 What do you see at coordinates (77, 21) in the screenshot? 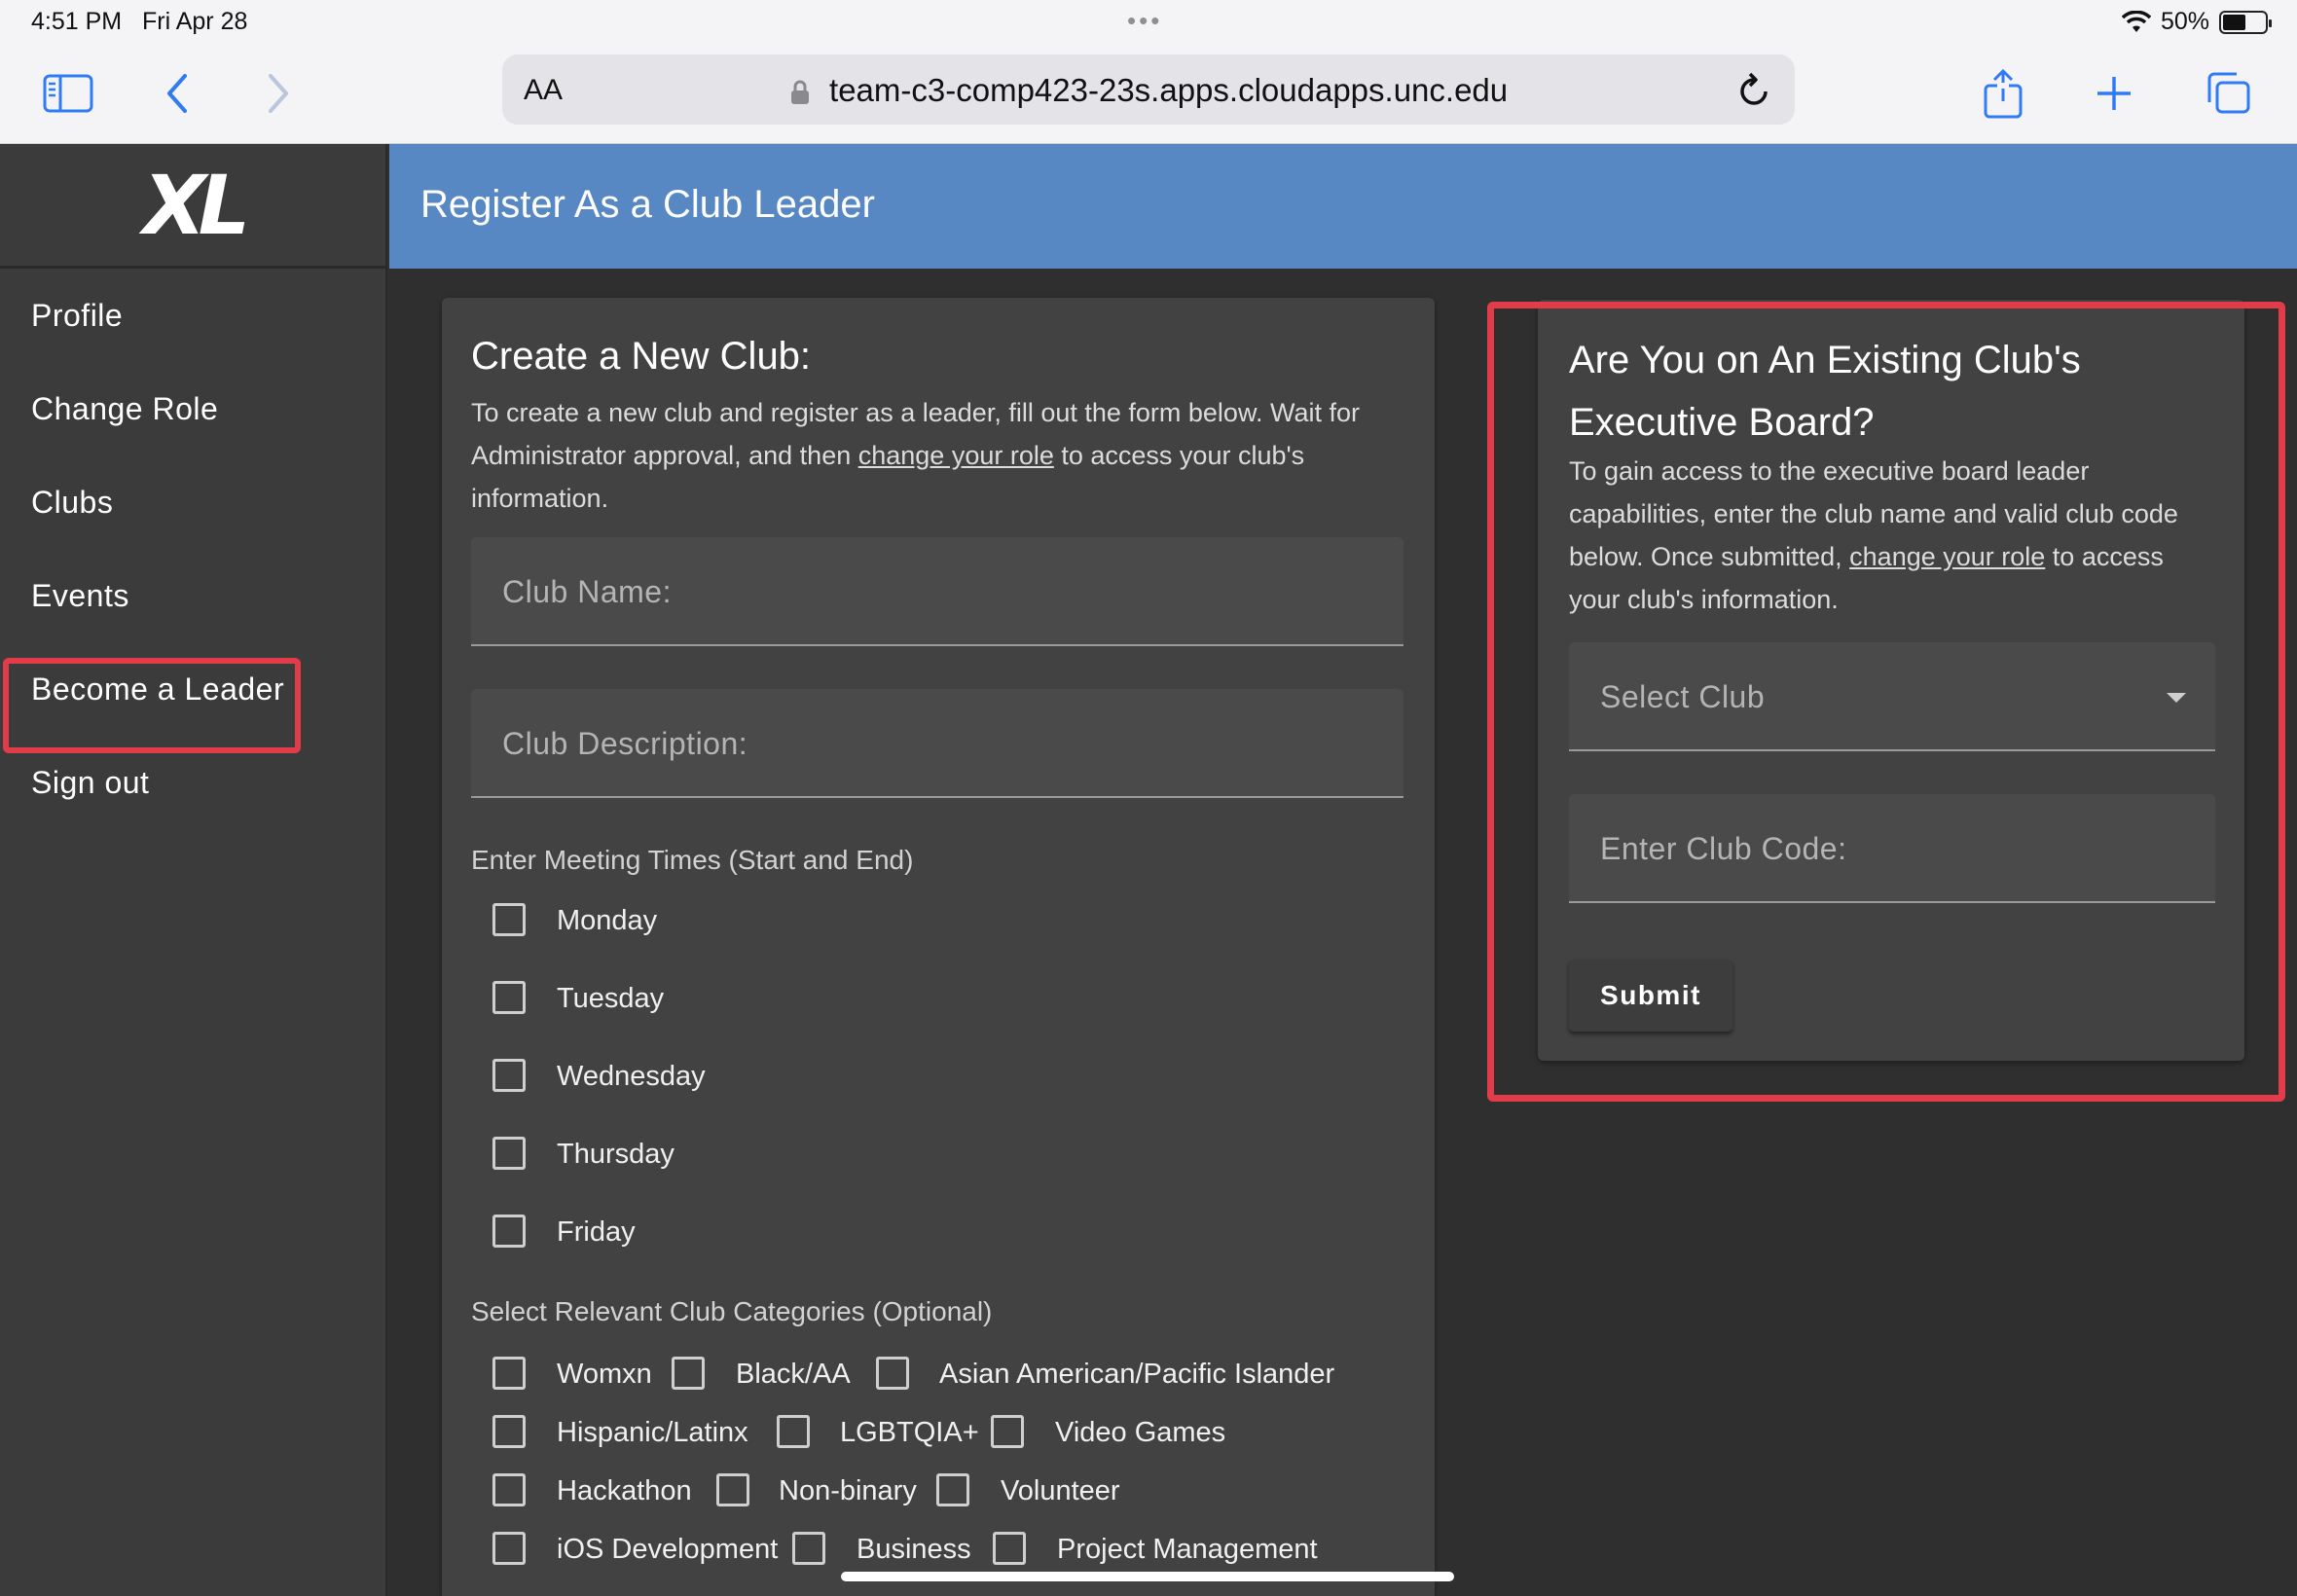
I see `status-time: 4:51 PM` at bounding box center [77, 21].